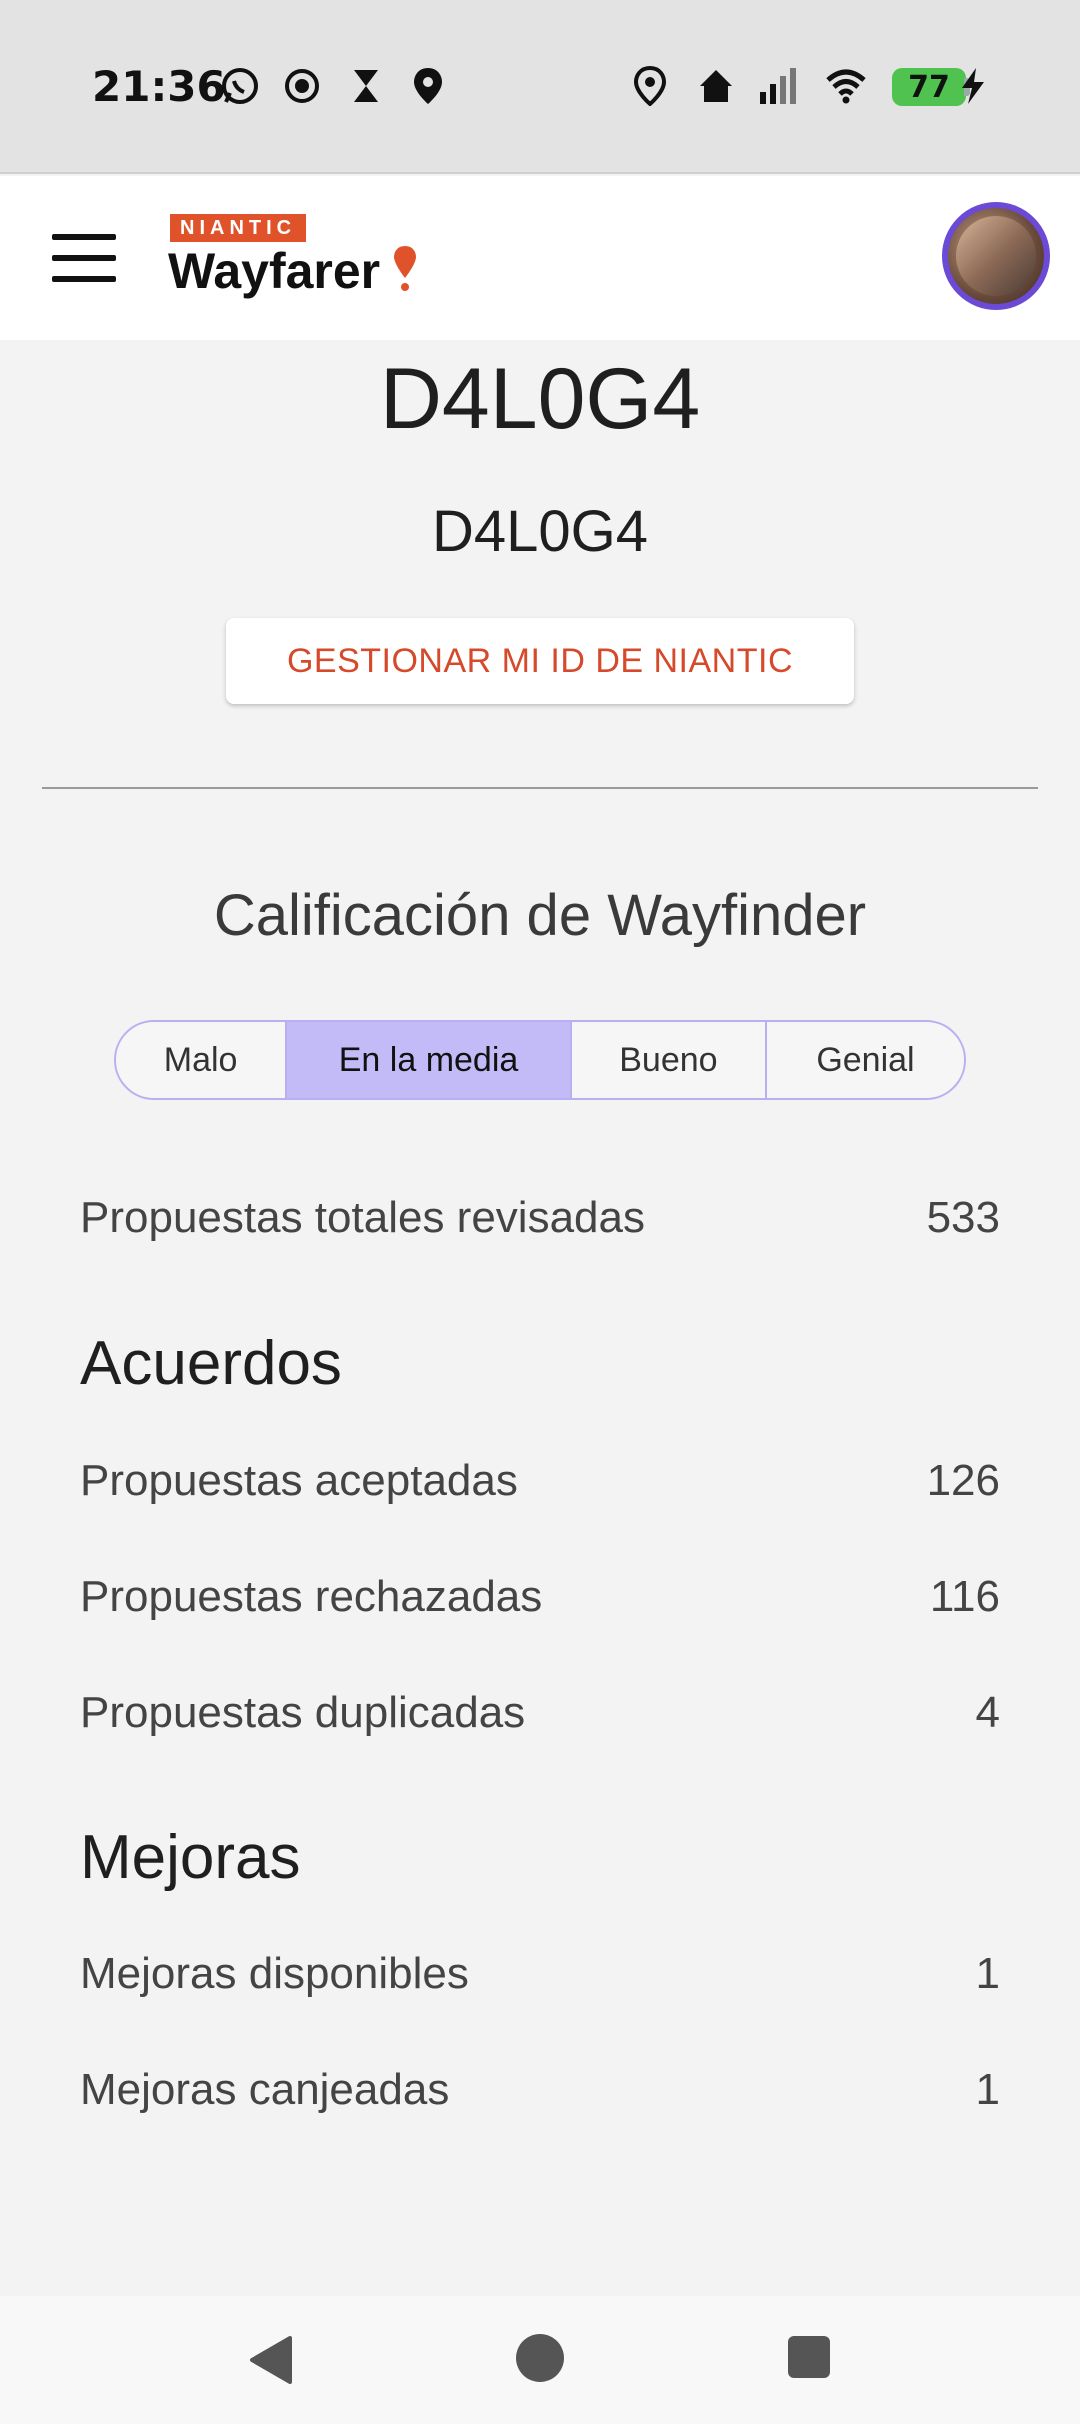 This screenshot has height=2424, width=1080. What do you see at coordinates (716, 86) in the screenshot?
I see `home-icon` at bounding box center [716, 86].